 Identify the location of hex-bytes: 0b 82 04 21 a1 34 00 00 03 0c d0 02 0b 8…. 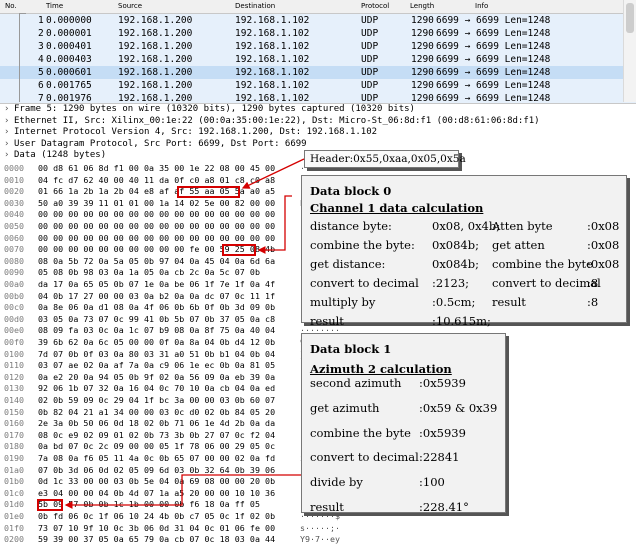
(157, 411).